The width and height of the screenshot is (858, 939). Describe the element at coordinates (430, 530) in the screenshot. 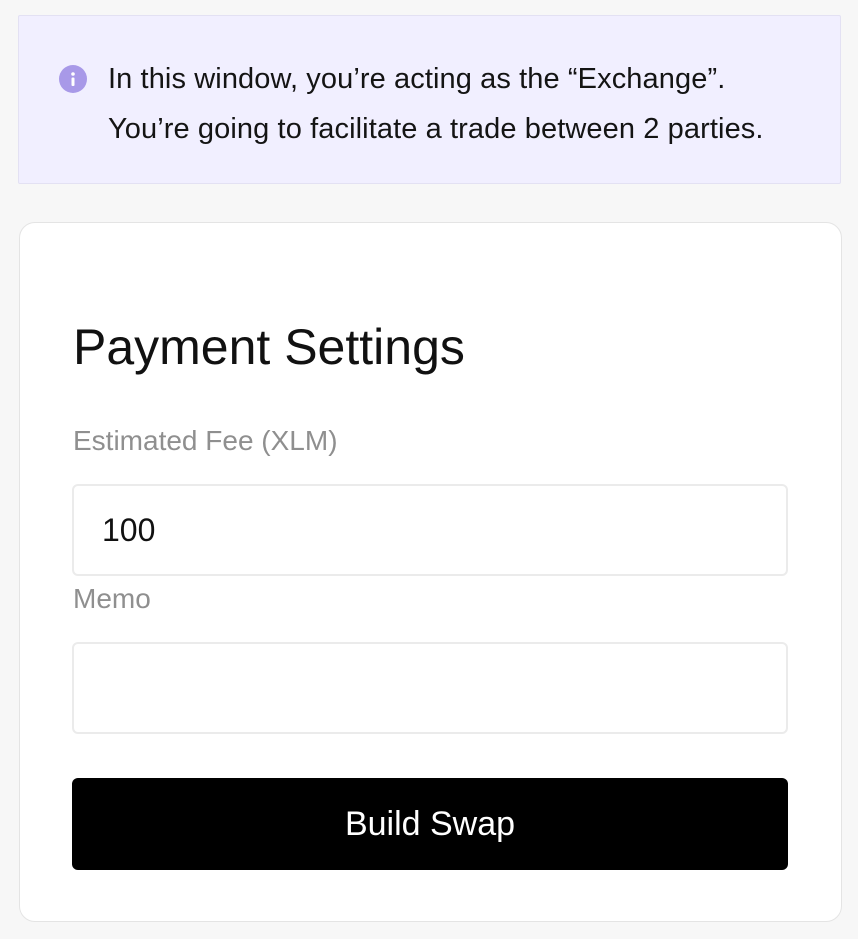

I see `estimated-fee-input` at that location.